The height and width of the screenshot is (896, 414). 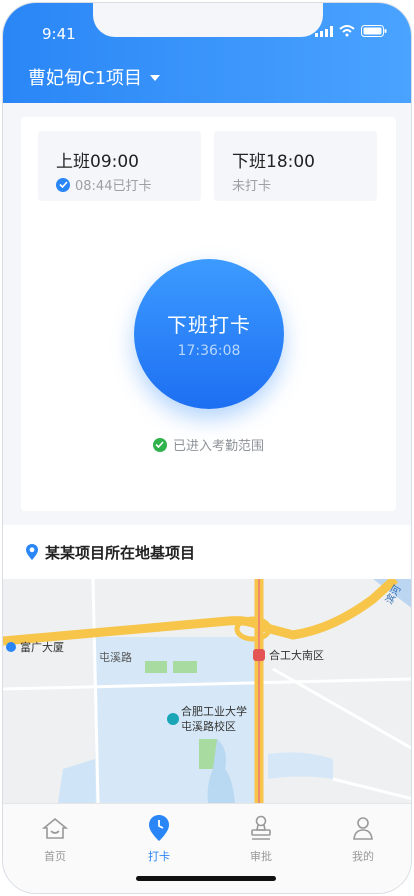 I want to click on status-bar: 9:41, so click(x=207, y=25).